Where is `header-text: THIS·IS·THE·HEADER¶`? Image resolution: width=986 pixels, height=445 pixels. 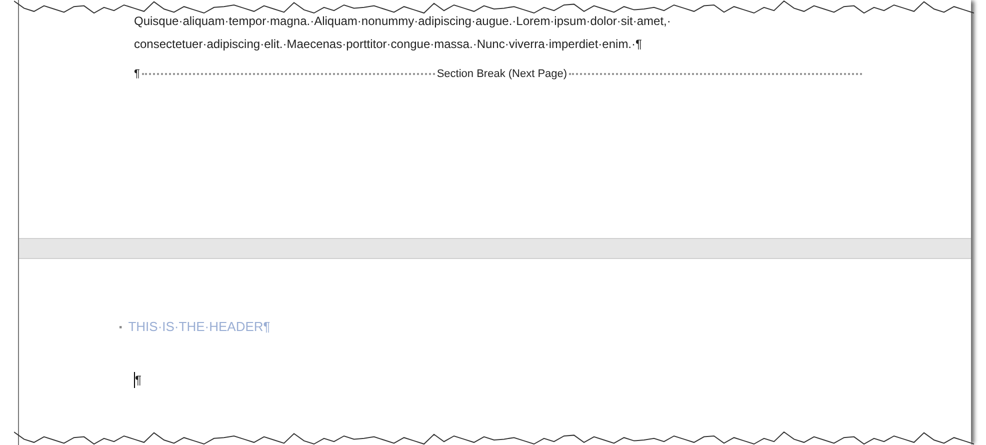 header-text: THIS·IS·THE·HEADER¶ is located at coordinates (199, 326).